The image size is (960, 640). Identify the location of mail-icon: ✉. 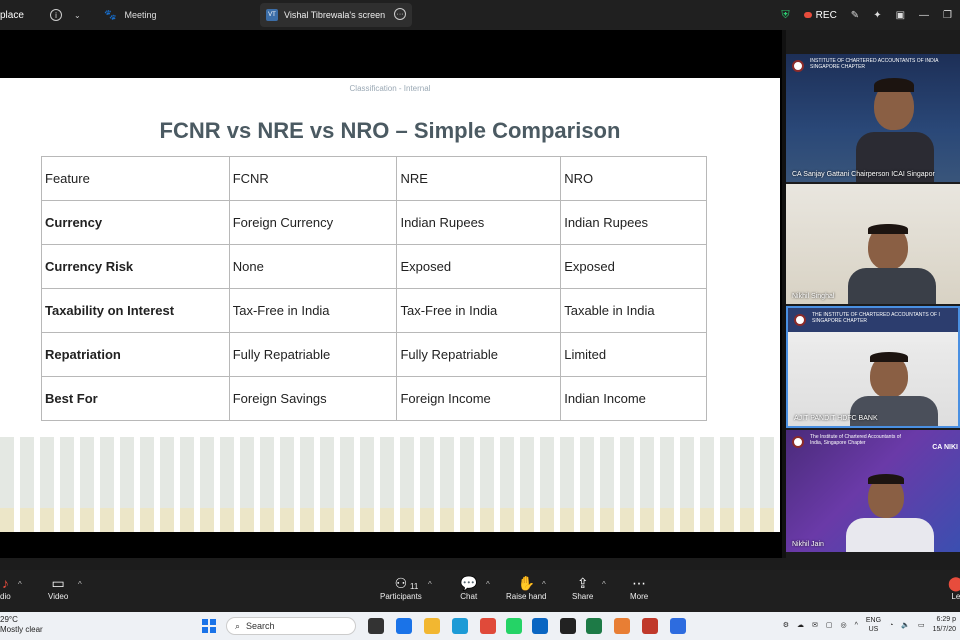
(815, 625).